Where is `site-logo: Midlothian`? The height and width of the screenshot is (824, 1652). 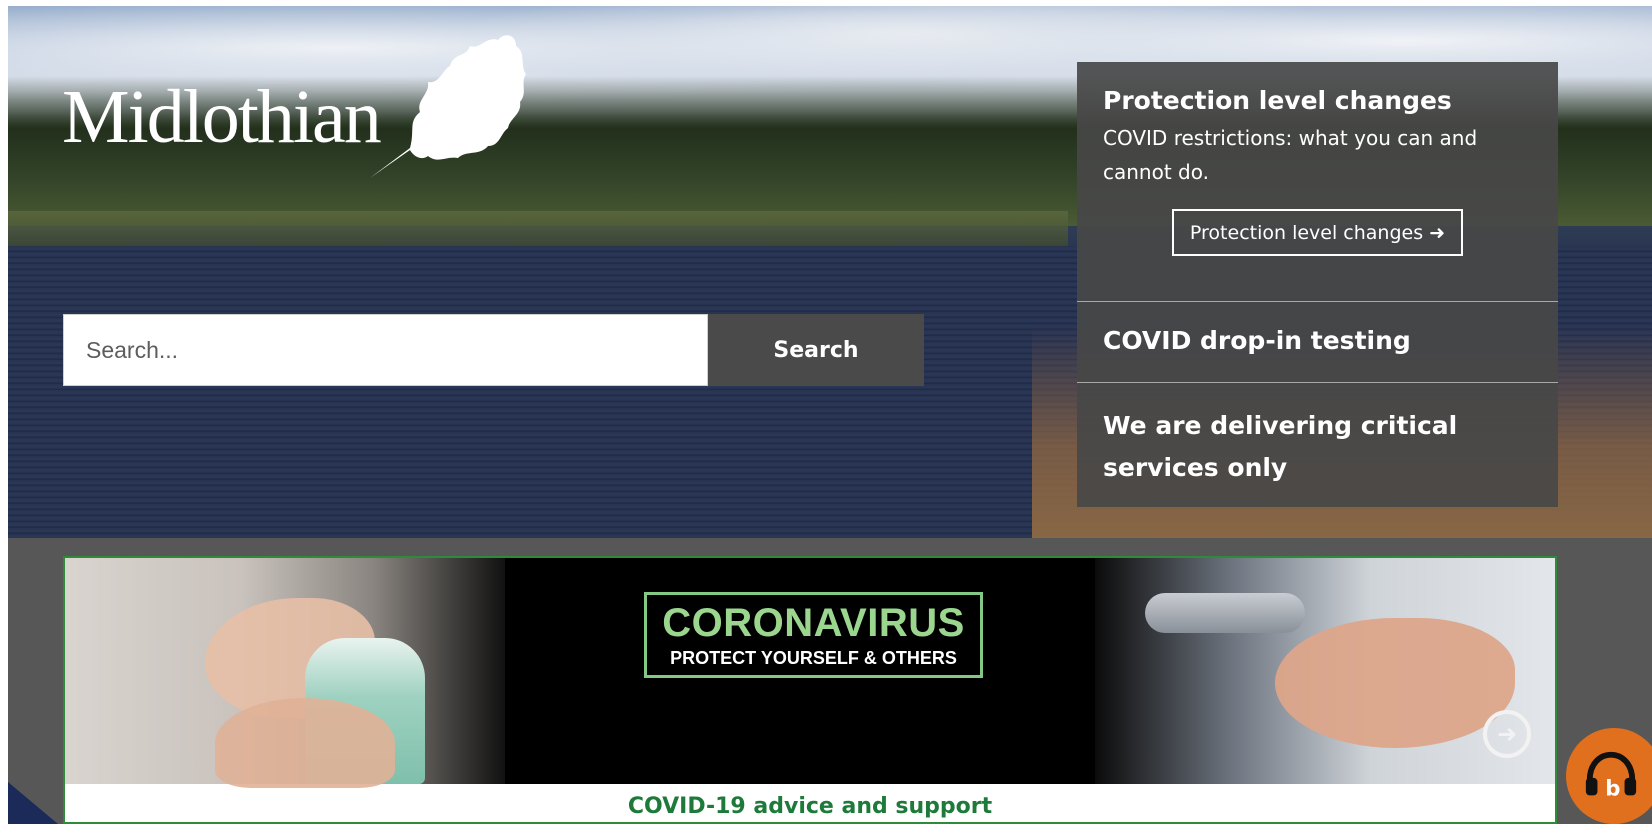
site-logo: Midlothian is located at coordinates (222, 117).